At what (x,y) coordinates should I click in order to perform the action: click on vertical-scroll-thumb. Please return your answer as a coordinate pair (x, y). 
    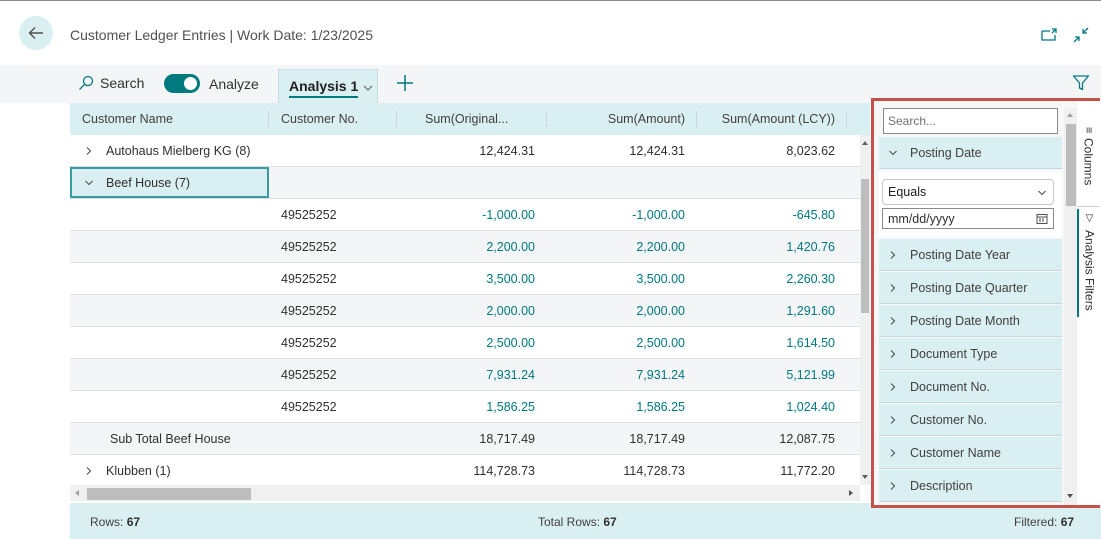
    Looking at the image, I should click on (865, 246).